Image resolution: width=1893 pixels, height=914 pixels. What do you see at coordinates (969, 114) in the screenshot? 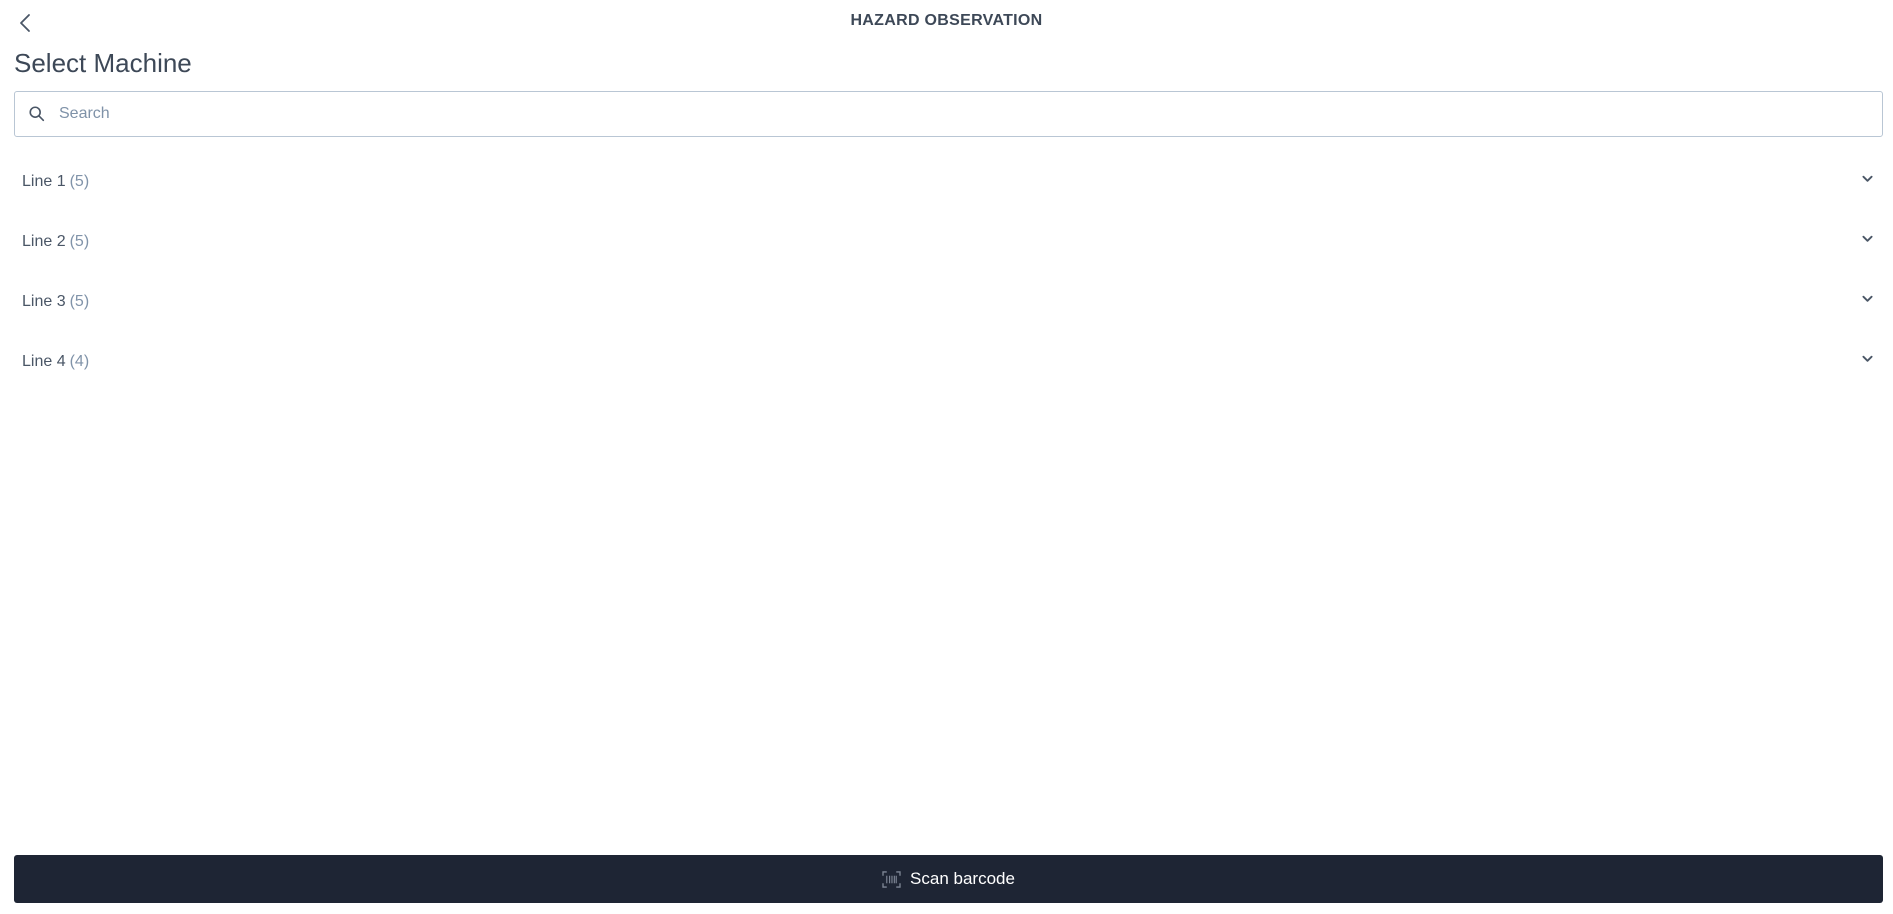
I see `search-input` at bounding box center [969, 114].